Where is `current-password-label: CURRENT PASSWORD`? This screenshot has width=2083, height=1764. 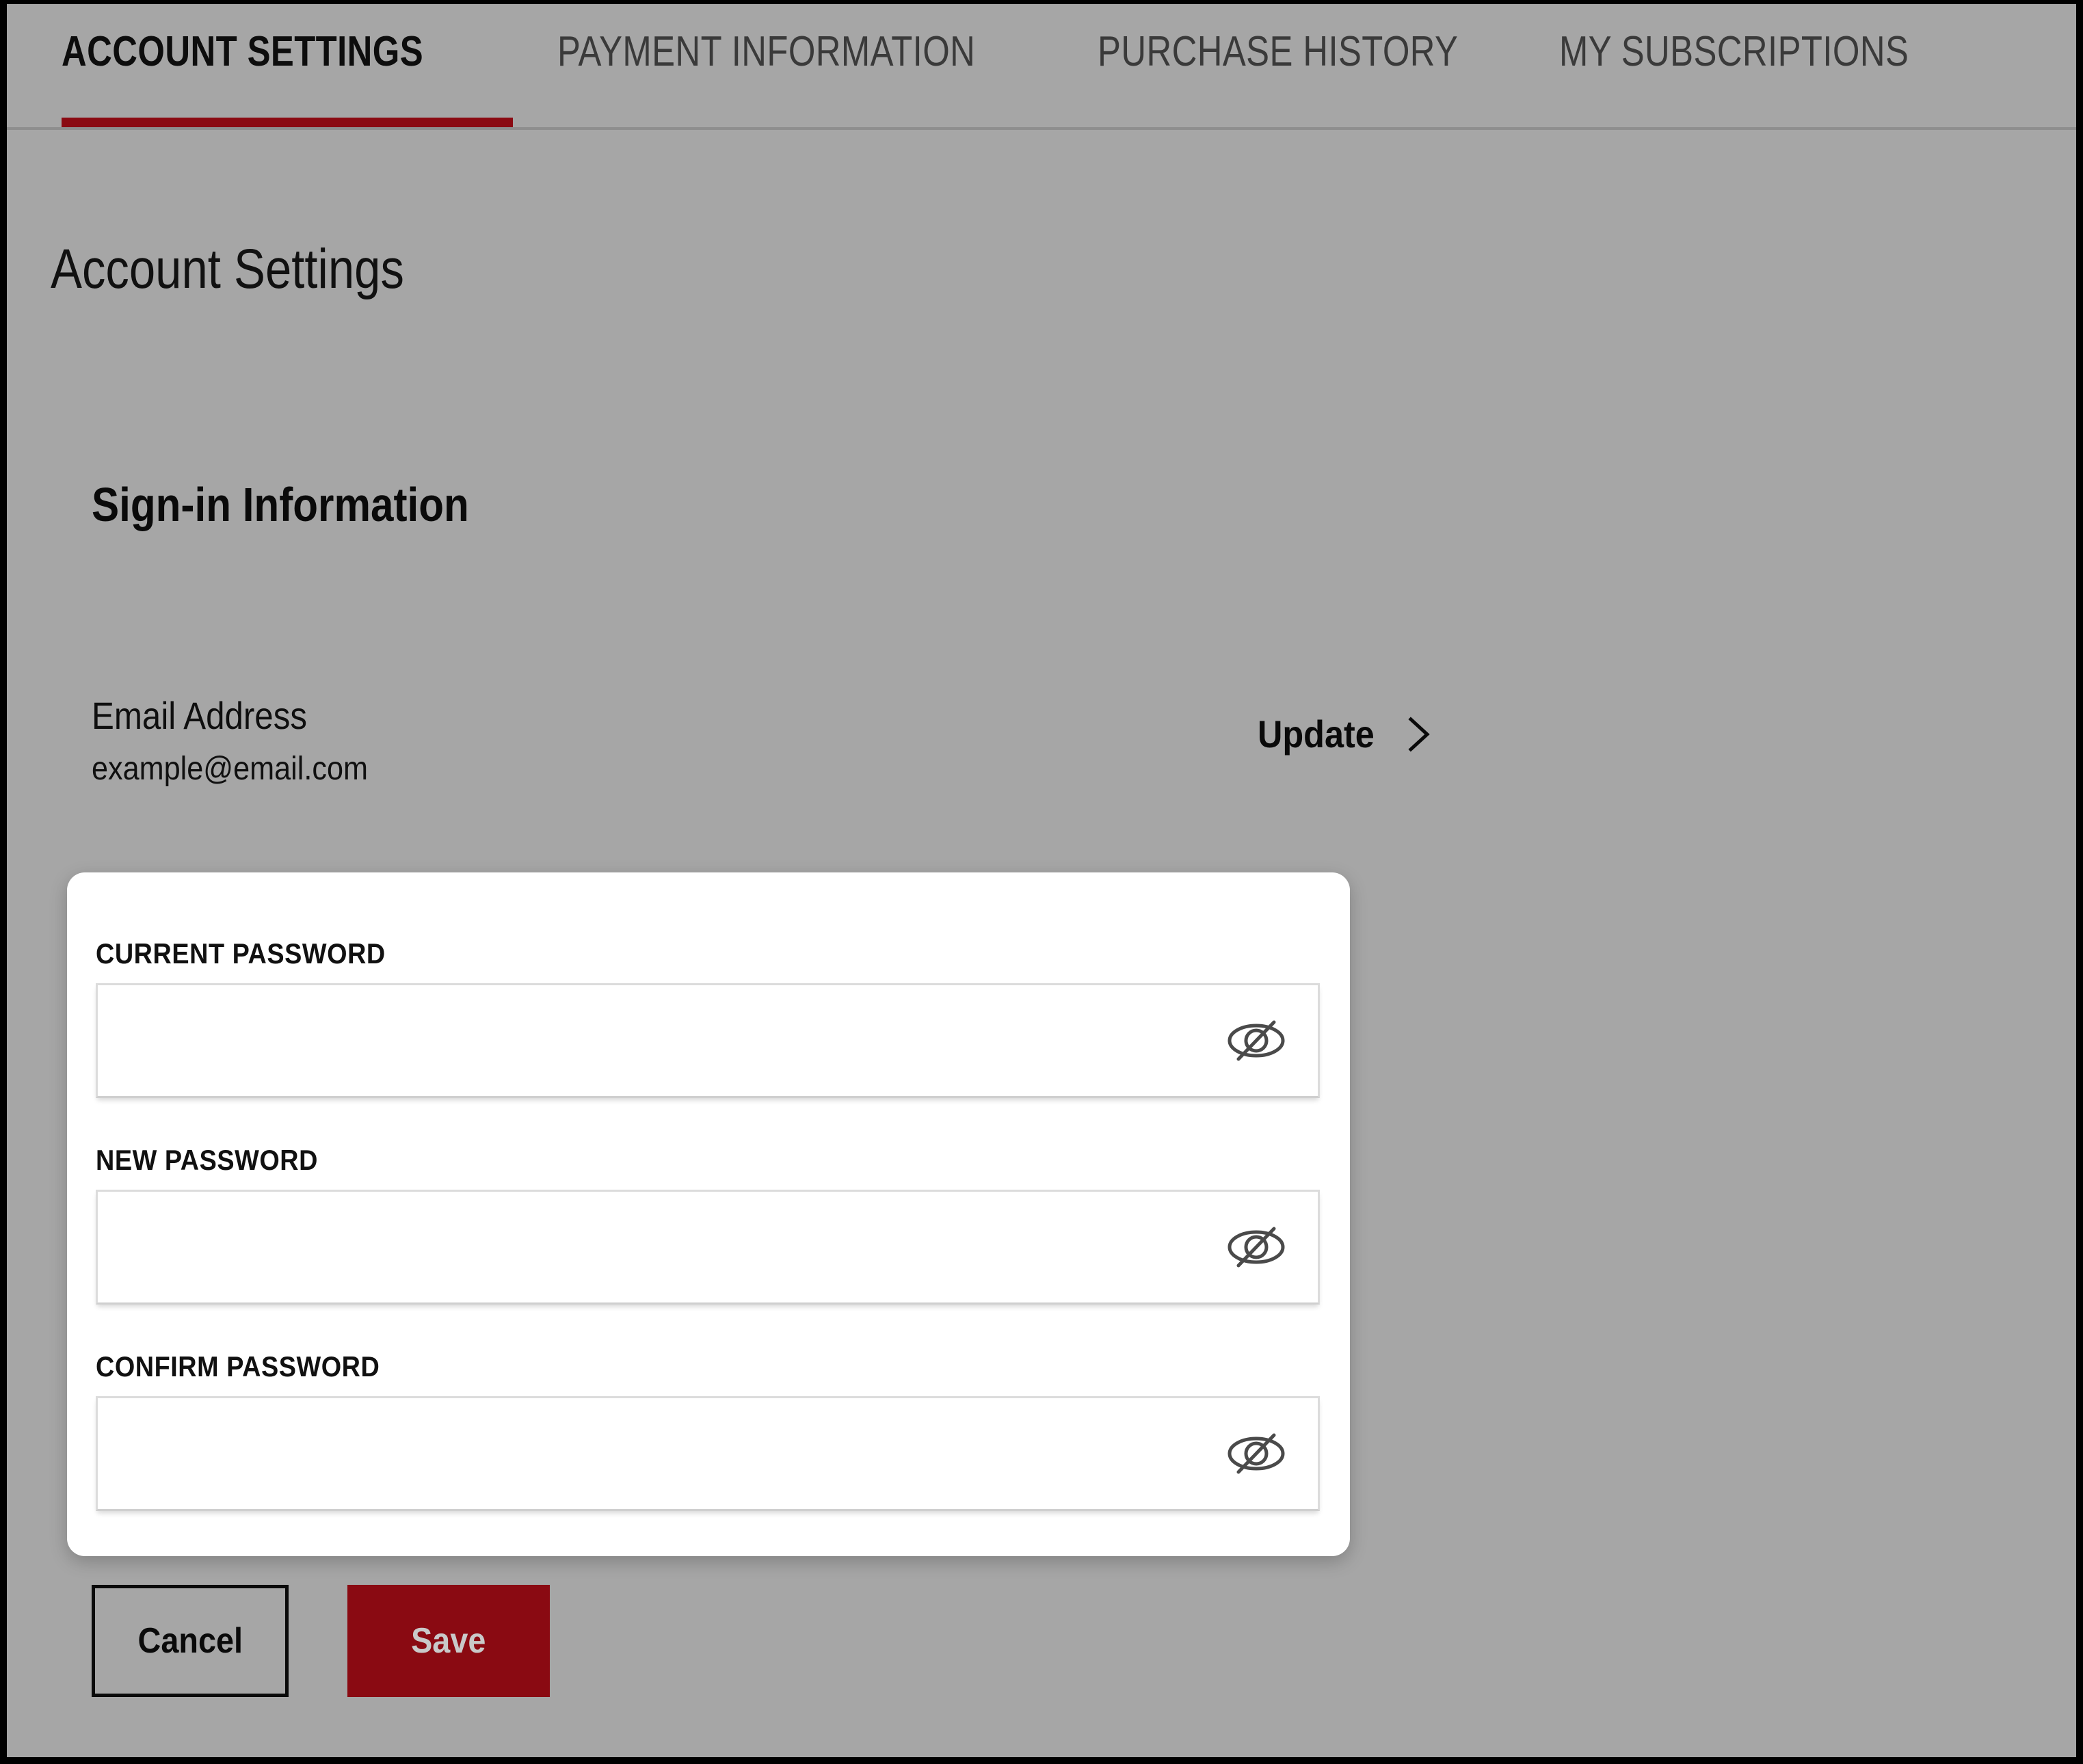
current-password-label: CURRENT PASSWORD is located at coordinates (241, 953).